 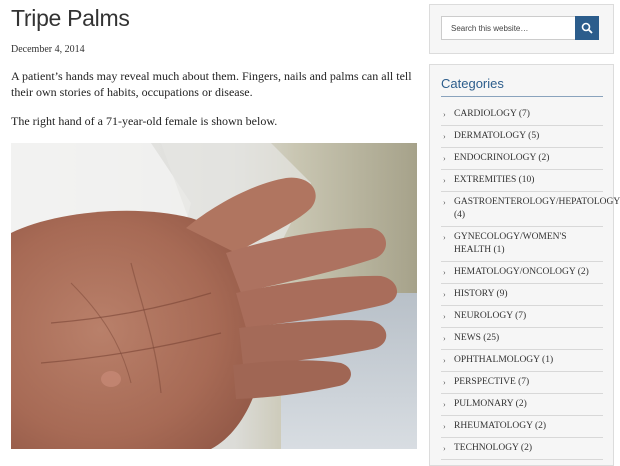 I want to click on category-link-cardiology: CARDIOLOGY (7), so click(x=528, y=114).